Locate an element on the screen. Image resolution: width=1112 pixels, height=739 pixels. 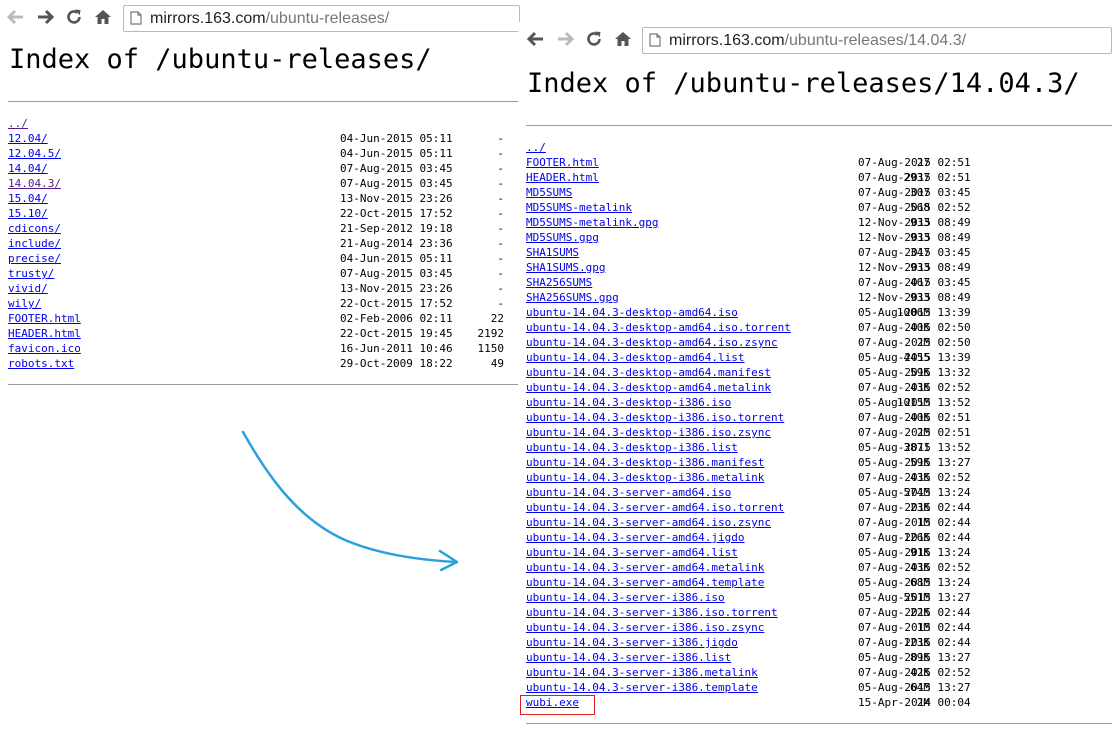
file-link: 15.10/ is located at coordinates (28, 213).